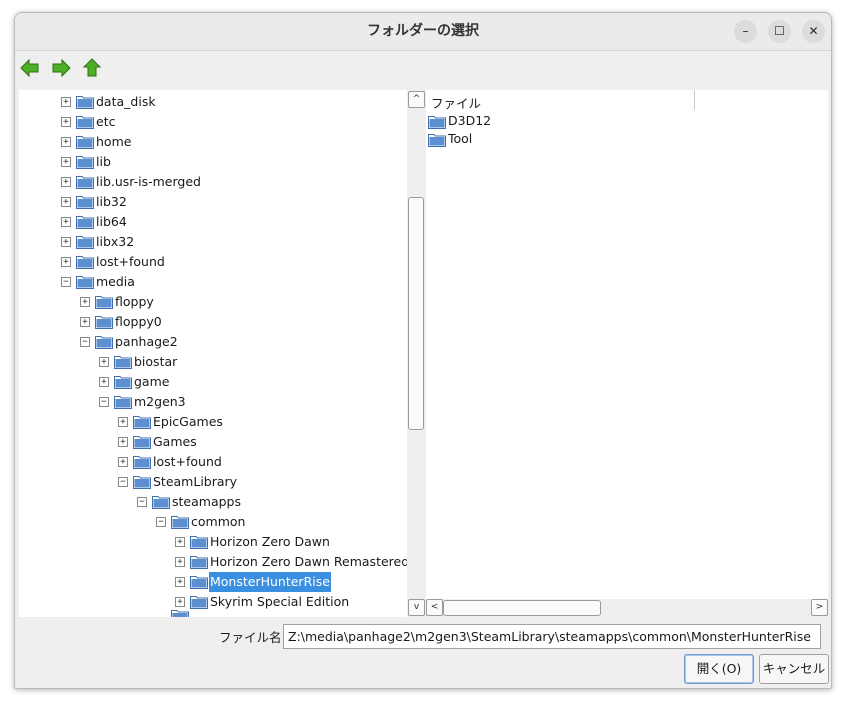 Image resolution: width=845 pixels, height=704 pixels. I want to click on tree-item: + Skyrim Special Edition, so click(213, 602).